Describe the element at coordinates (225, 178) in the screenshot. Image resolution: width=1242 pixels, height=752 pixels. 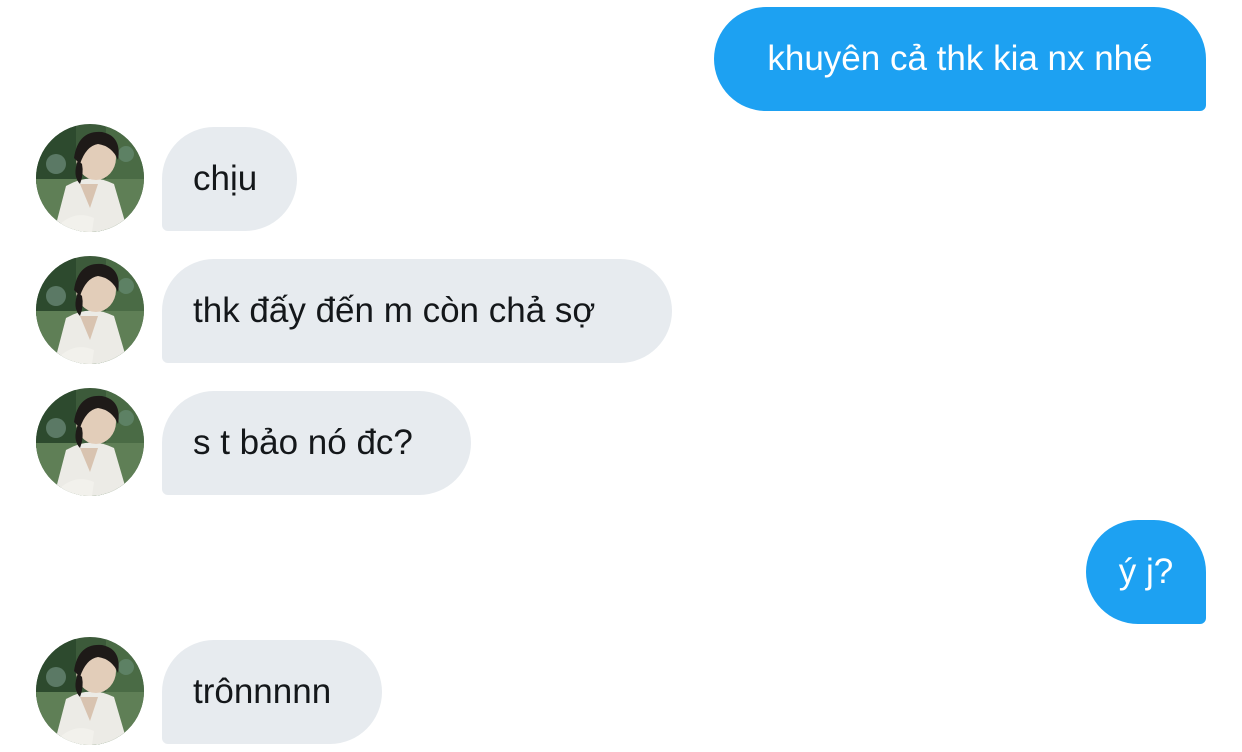
I see `message-text: chịu` at that location.